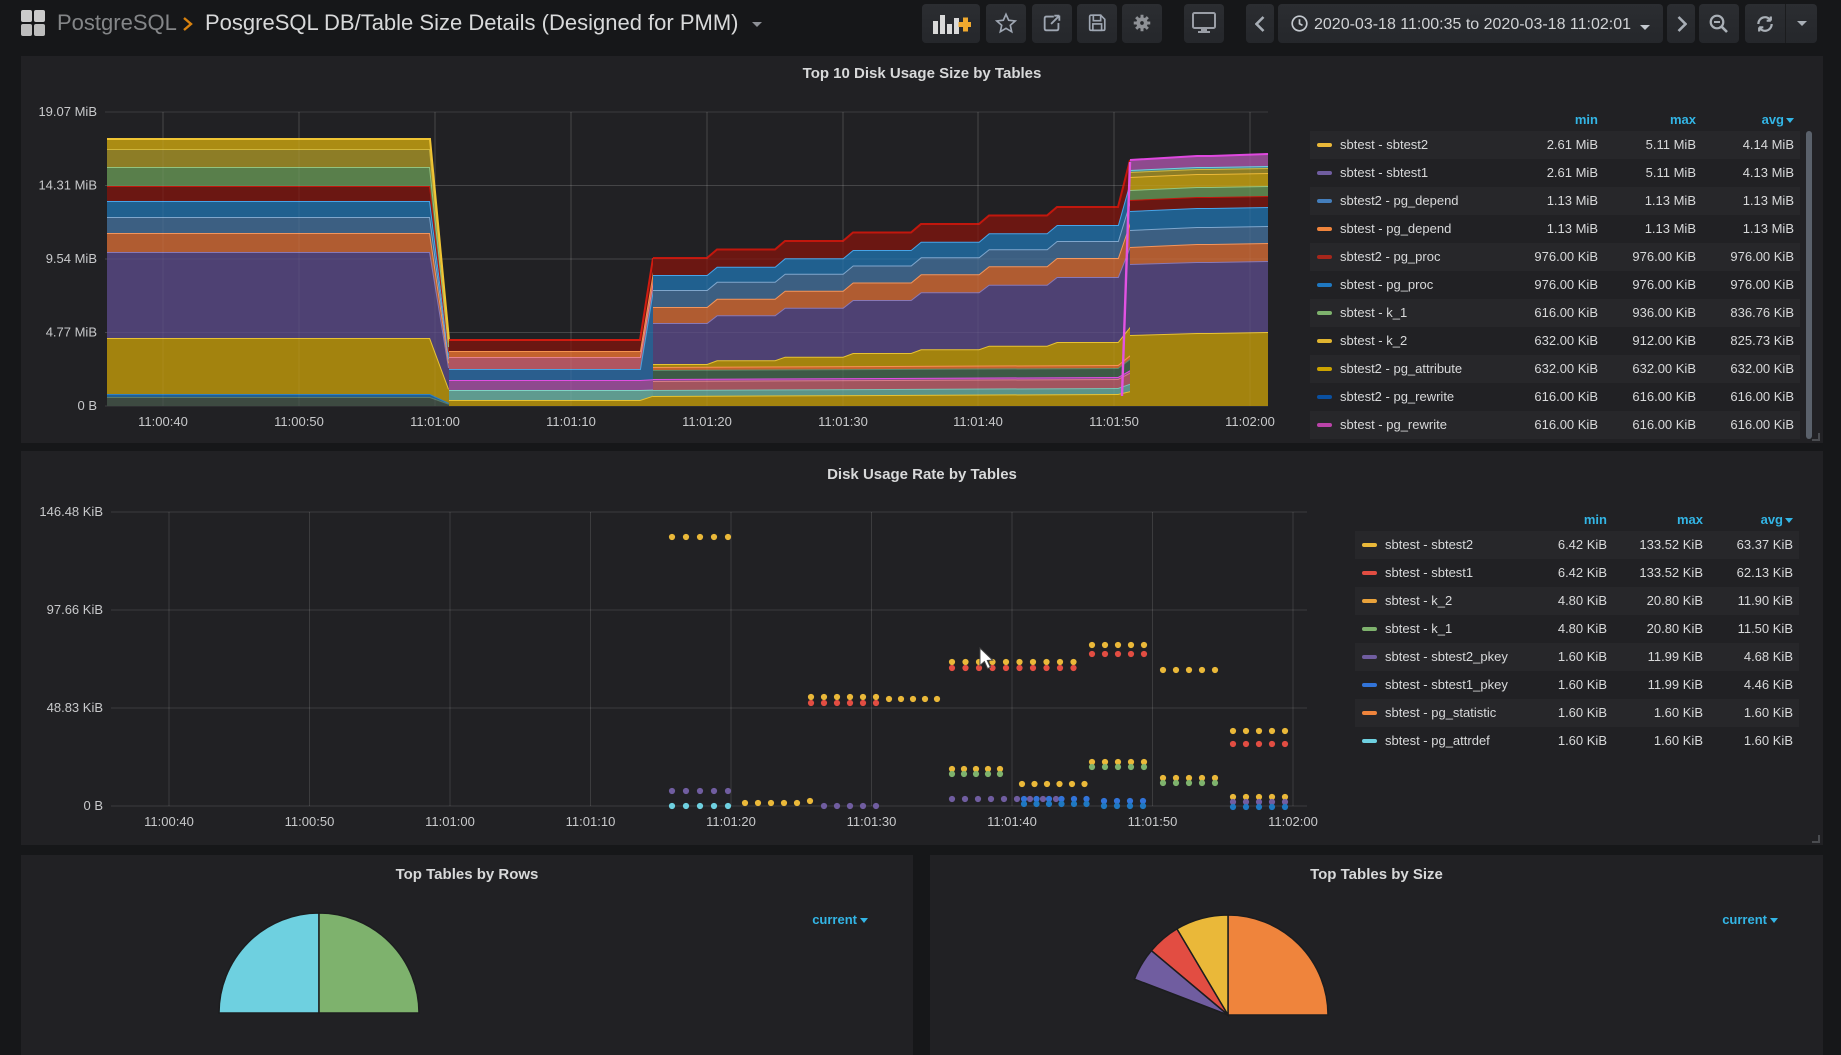  I want to click on svg-text: 146.48 KiB, so click(71, 511).